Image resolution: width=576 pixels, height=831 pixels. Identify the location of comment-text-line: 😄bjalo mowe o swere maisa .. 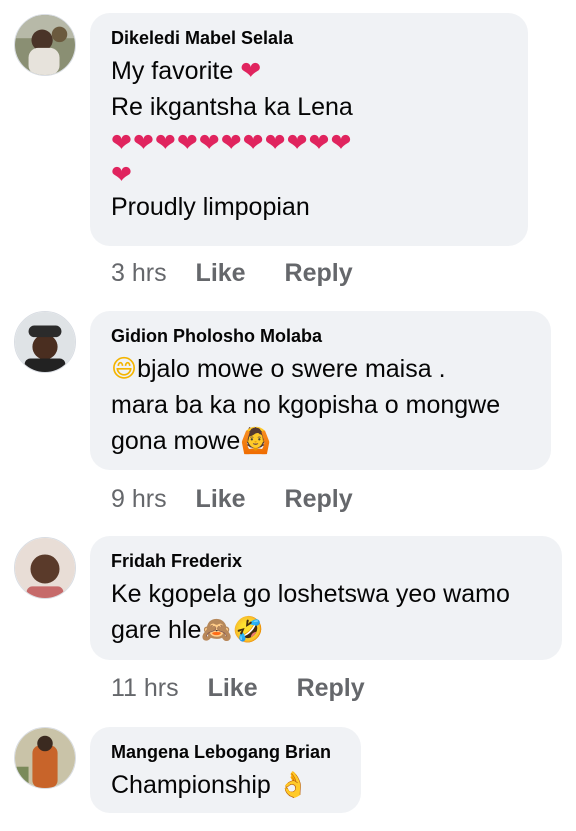
(321, 369).